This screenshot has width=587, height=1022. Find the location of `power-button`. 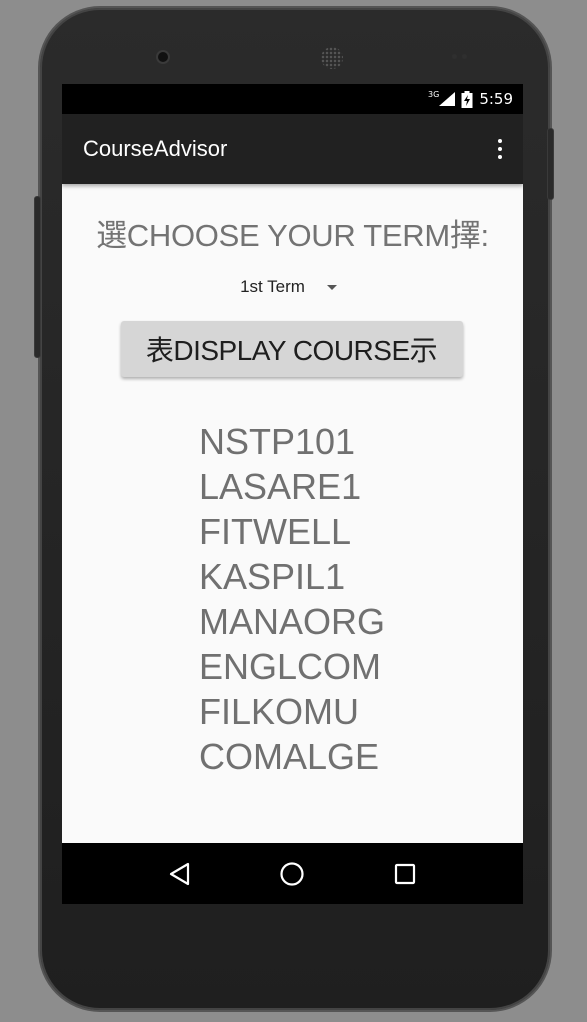

power-button is located at coordinates (550, 164).